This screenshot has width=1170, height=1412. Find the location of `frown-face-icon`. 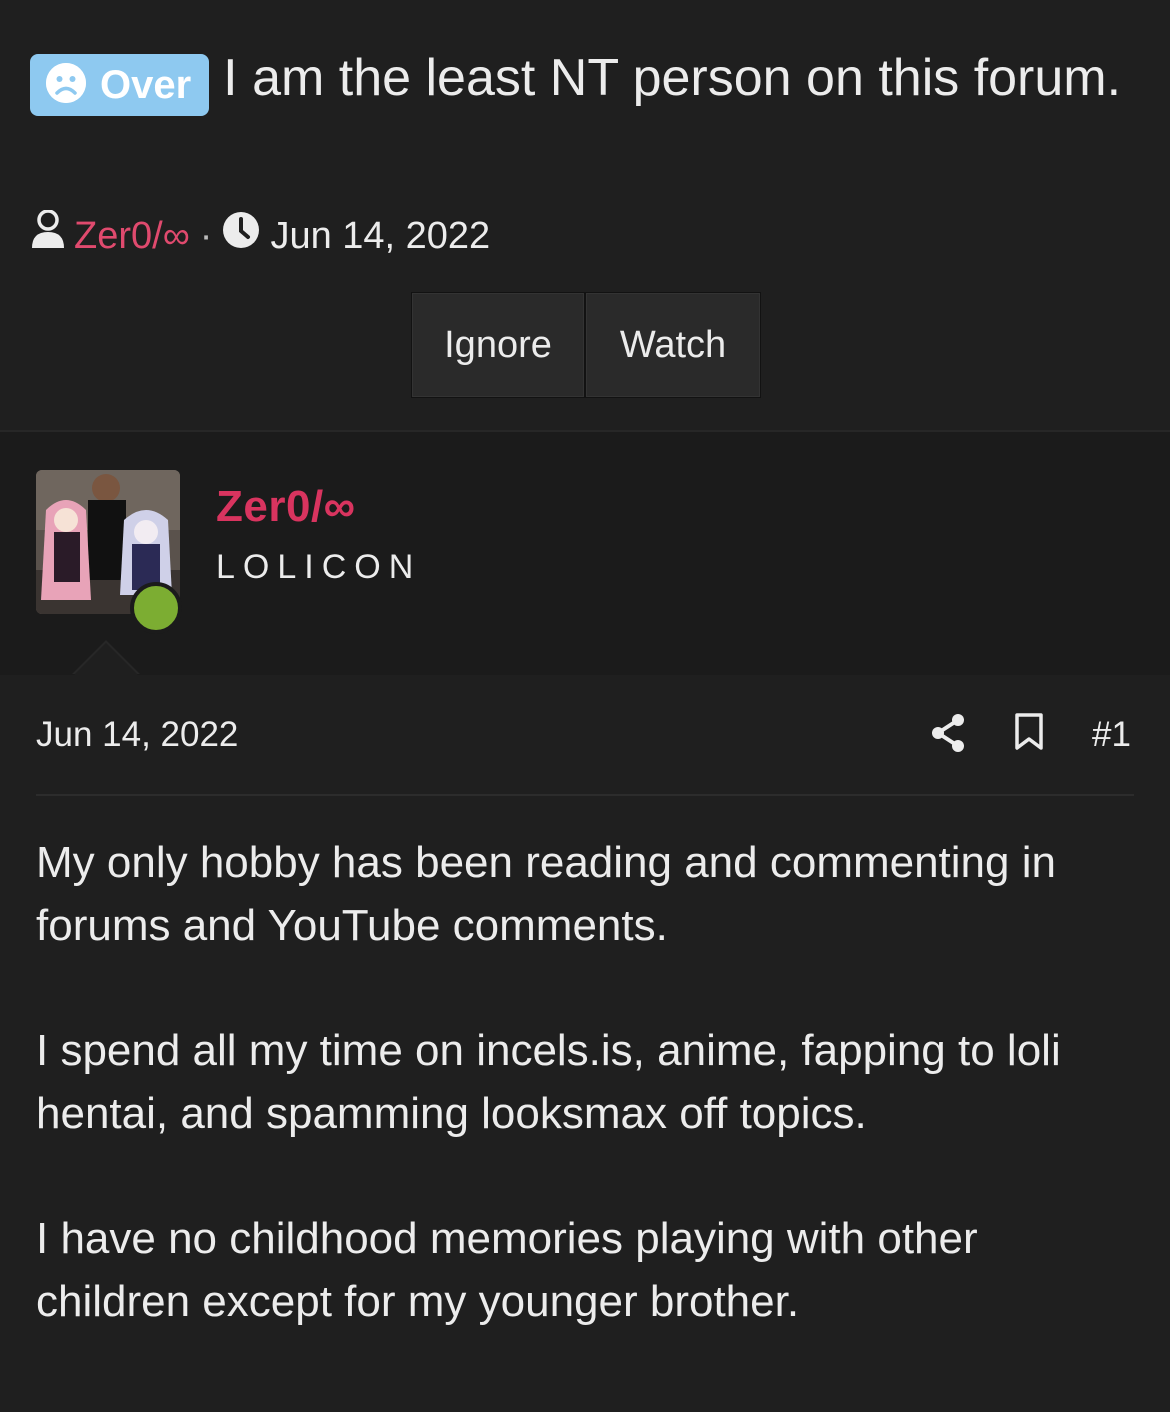

frown-face-icon is located at coordinates (66, 83).